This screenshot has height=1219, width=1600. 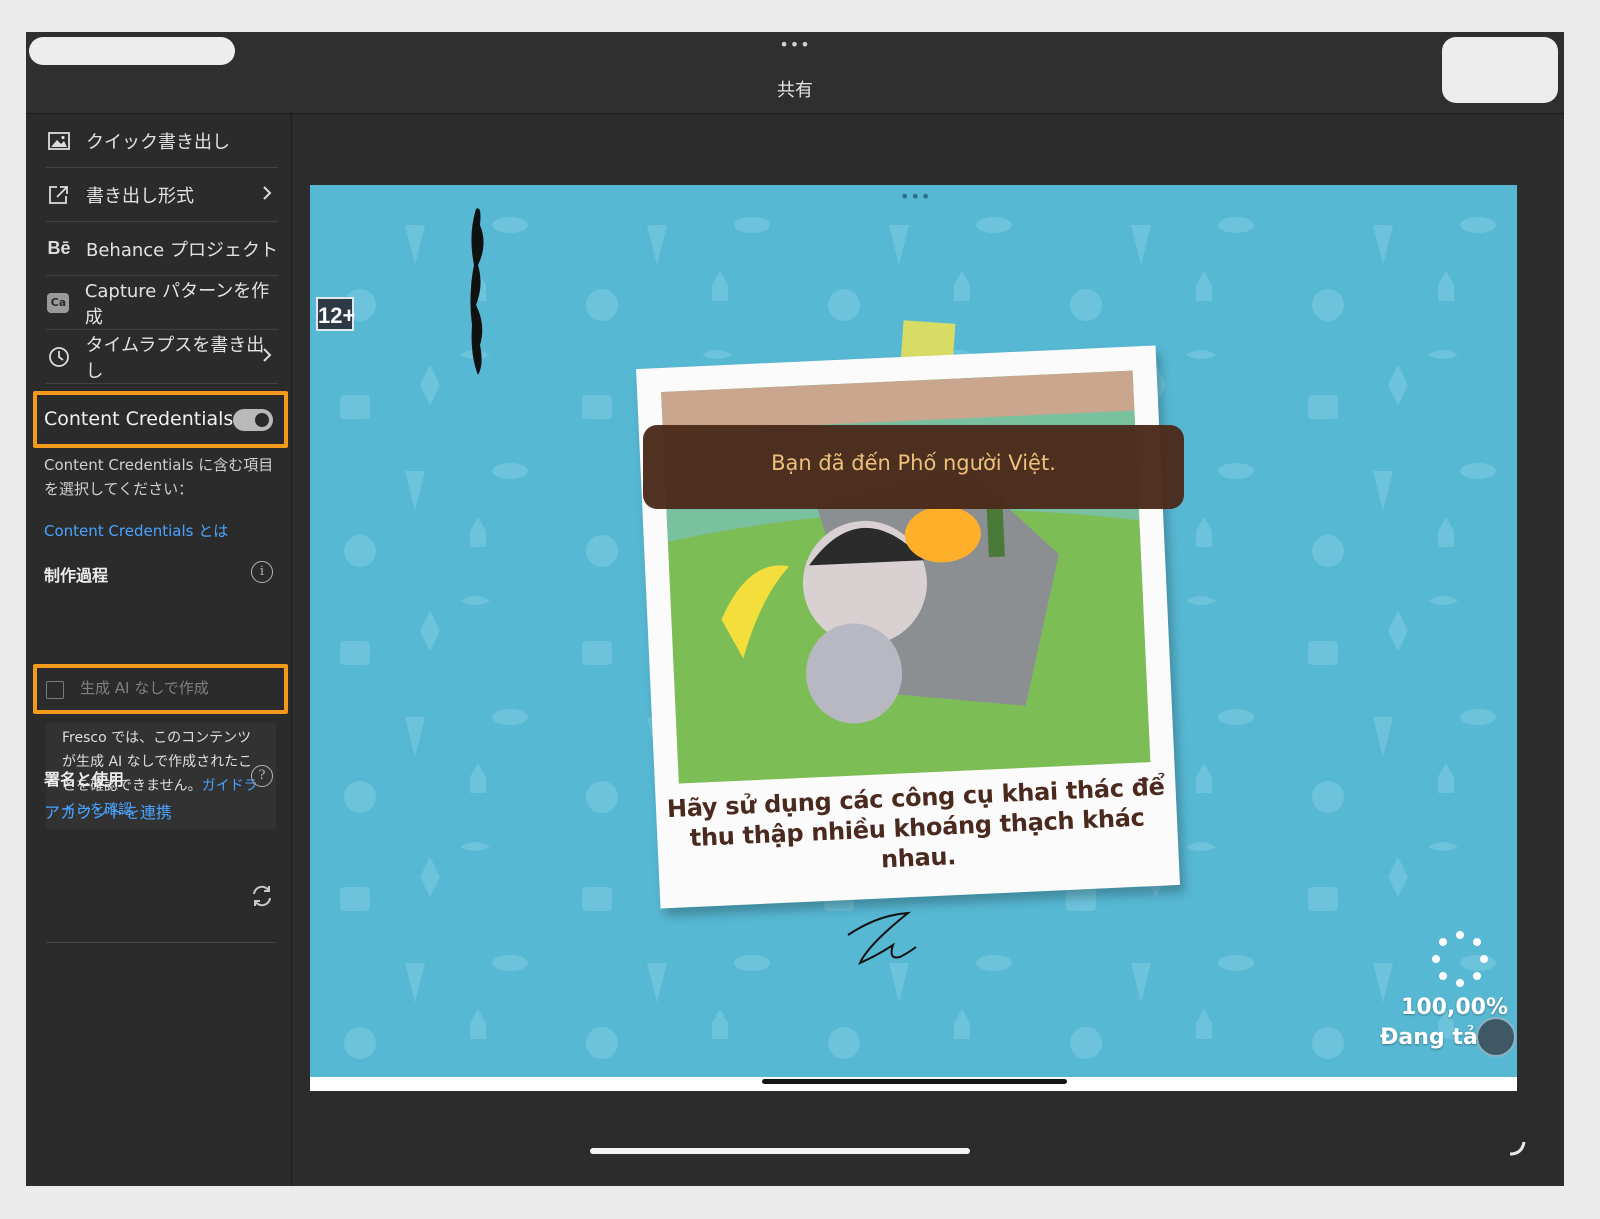 I want to click on menu-item-capture: Ca Capture パターンを作成, so click(x=162, y=303).